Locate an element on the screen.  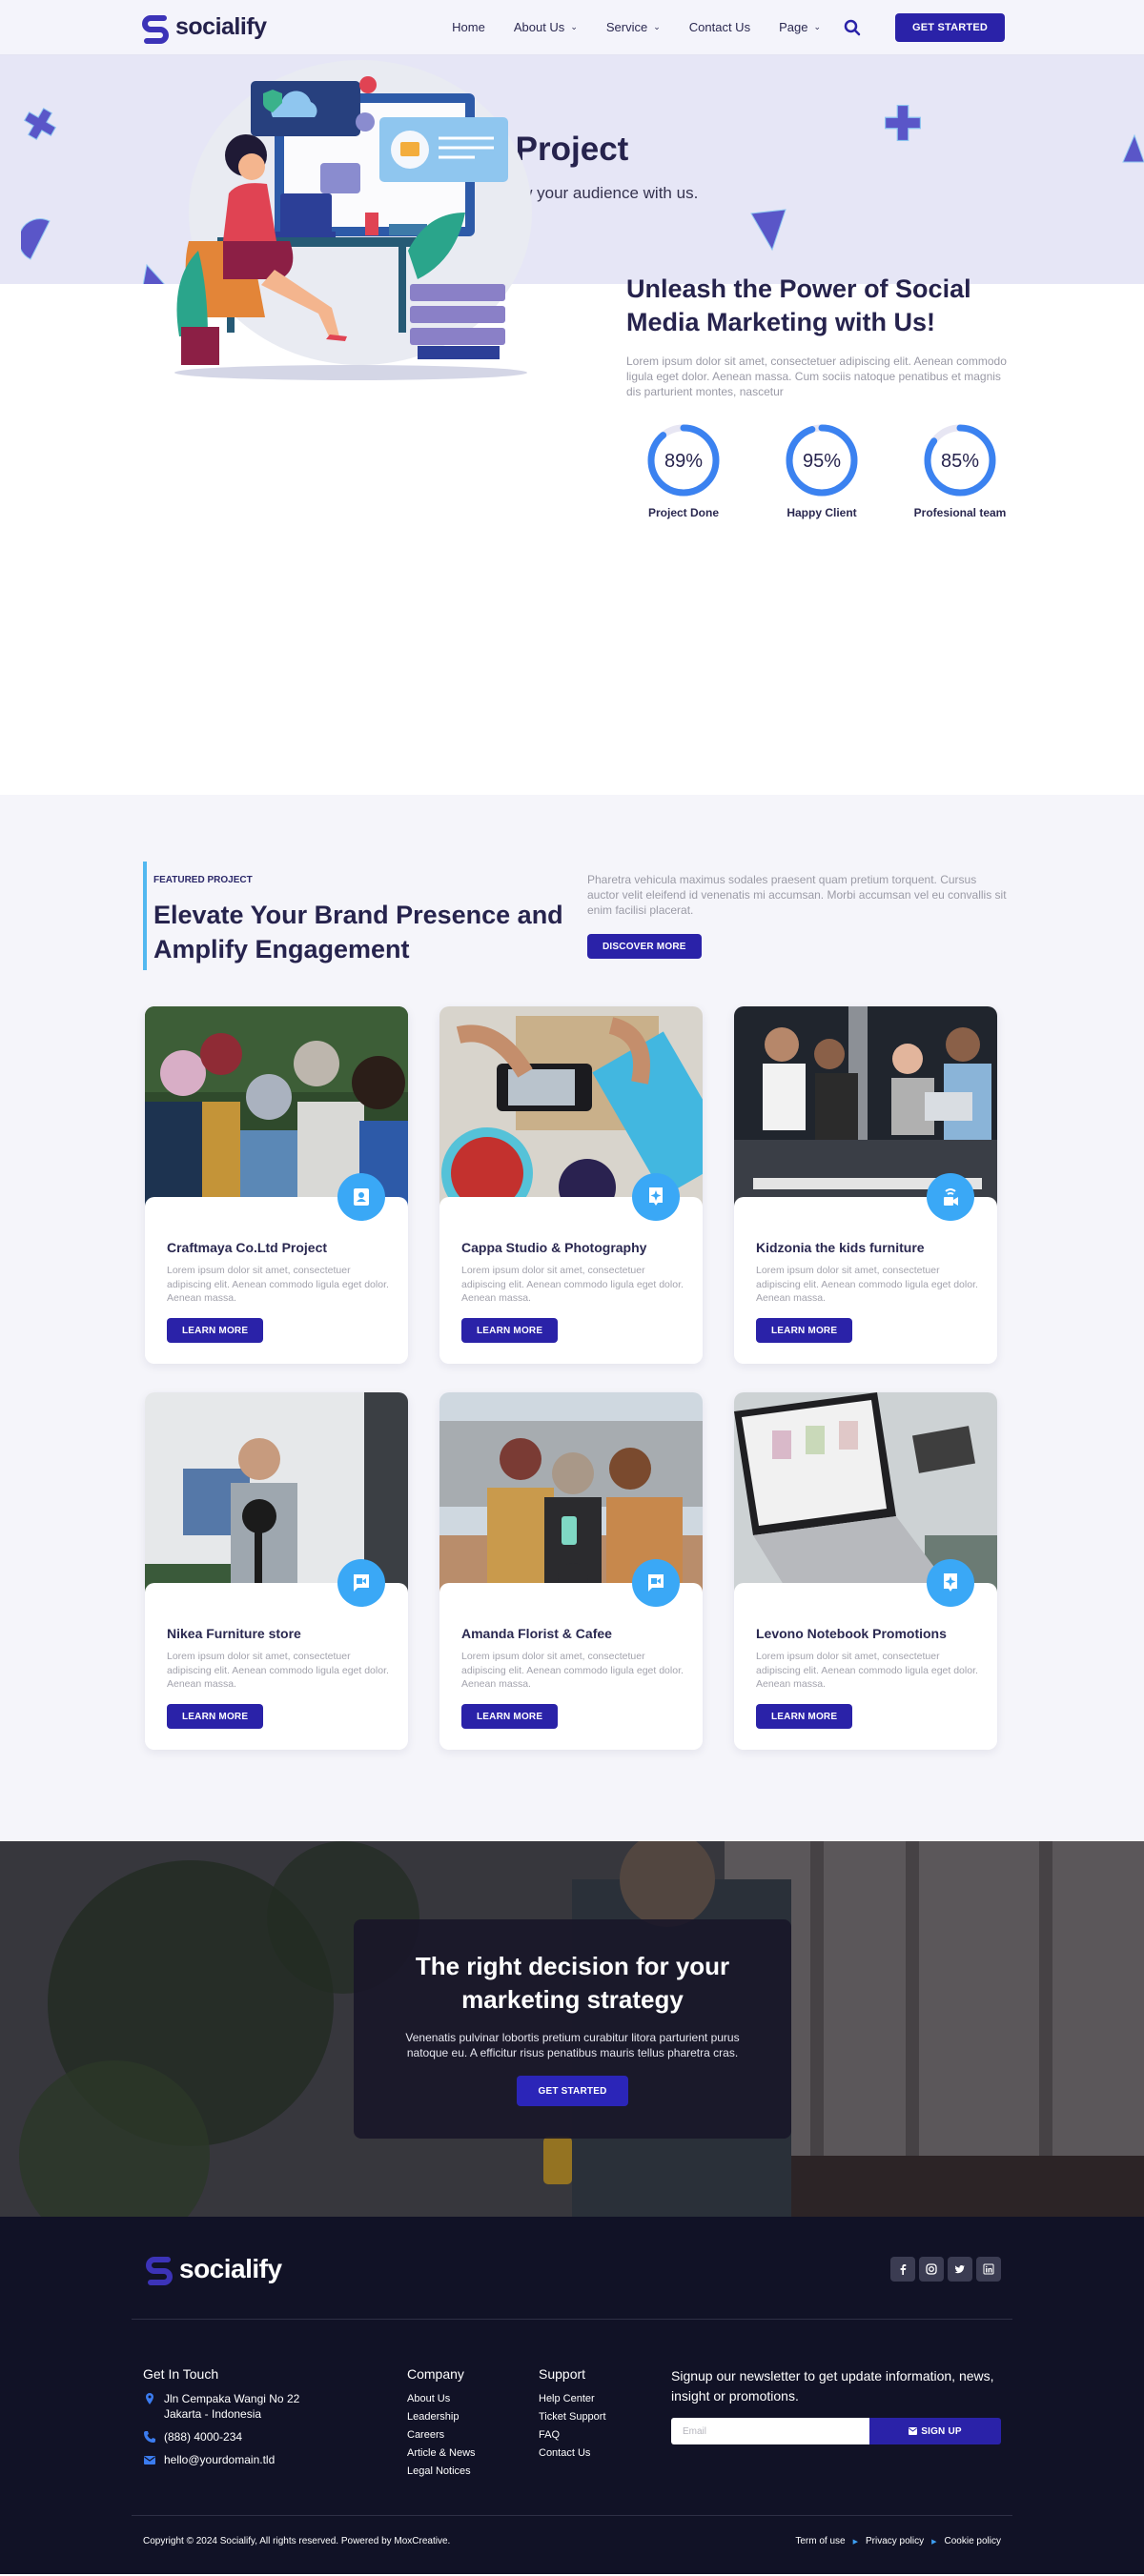
progress-ring: 89% is located at coordinates (683, 460).